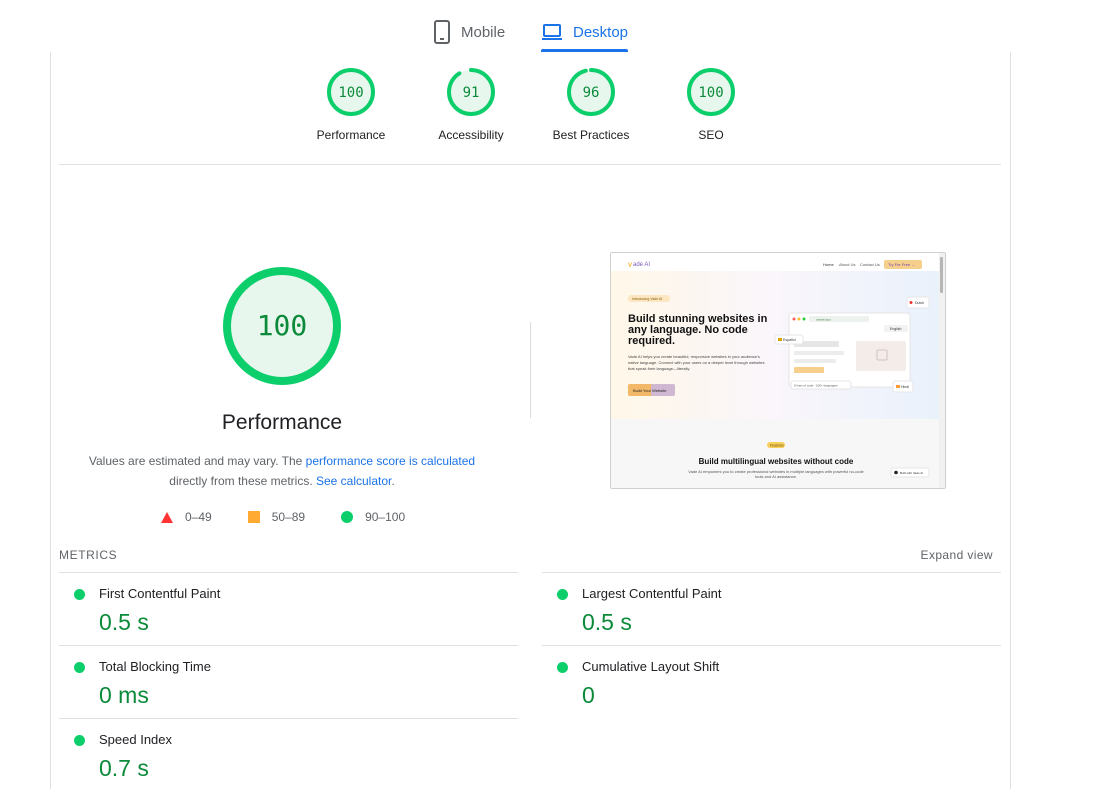  Describe the element at coordinates (288, 517) in the screenshot. I see `legend-range: 50–89` at that location.